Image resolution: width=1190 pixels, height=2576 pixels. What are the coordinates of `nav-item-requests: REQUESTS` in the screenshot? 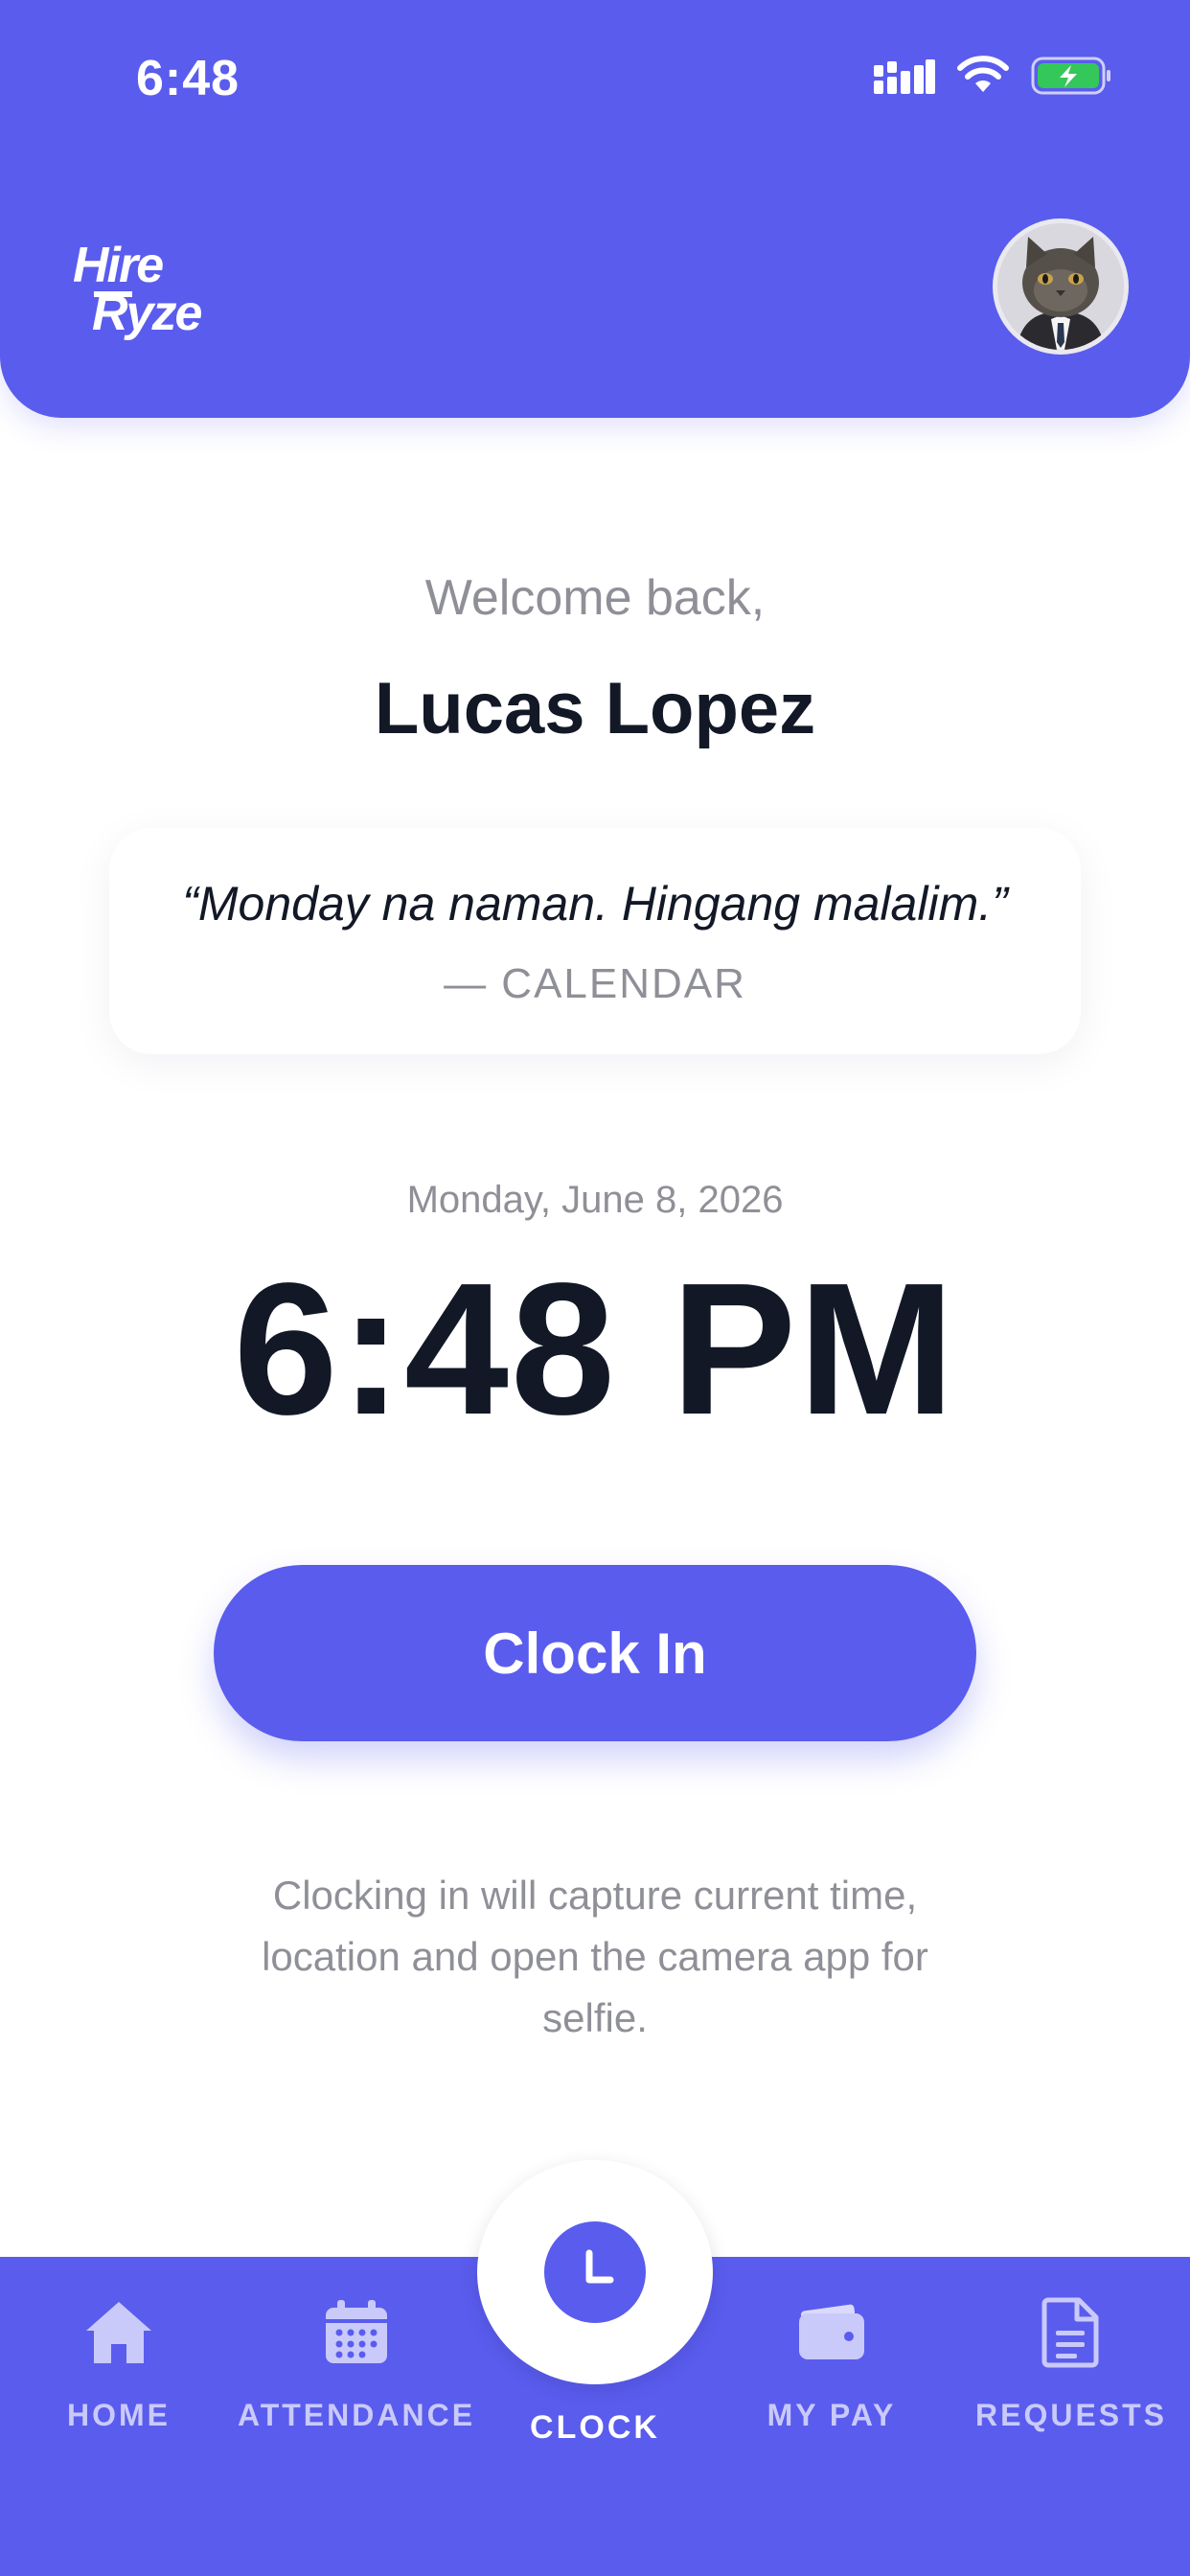 It's located at (1071, 2368).